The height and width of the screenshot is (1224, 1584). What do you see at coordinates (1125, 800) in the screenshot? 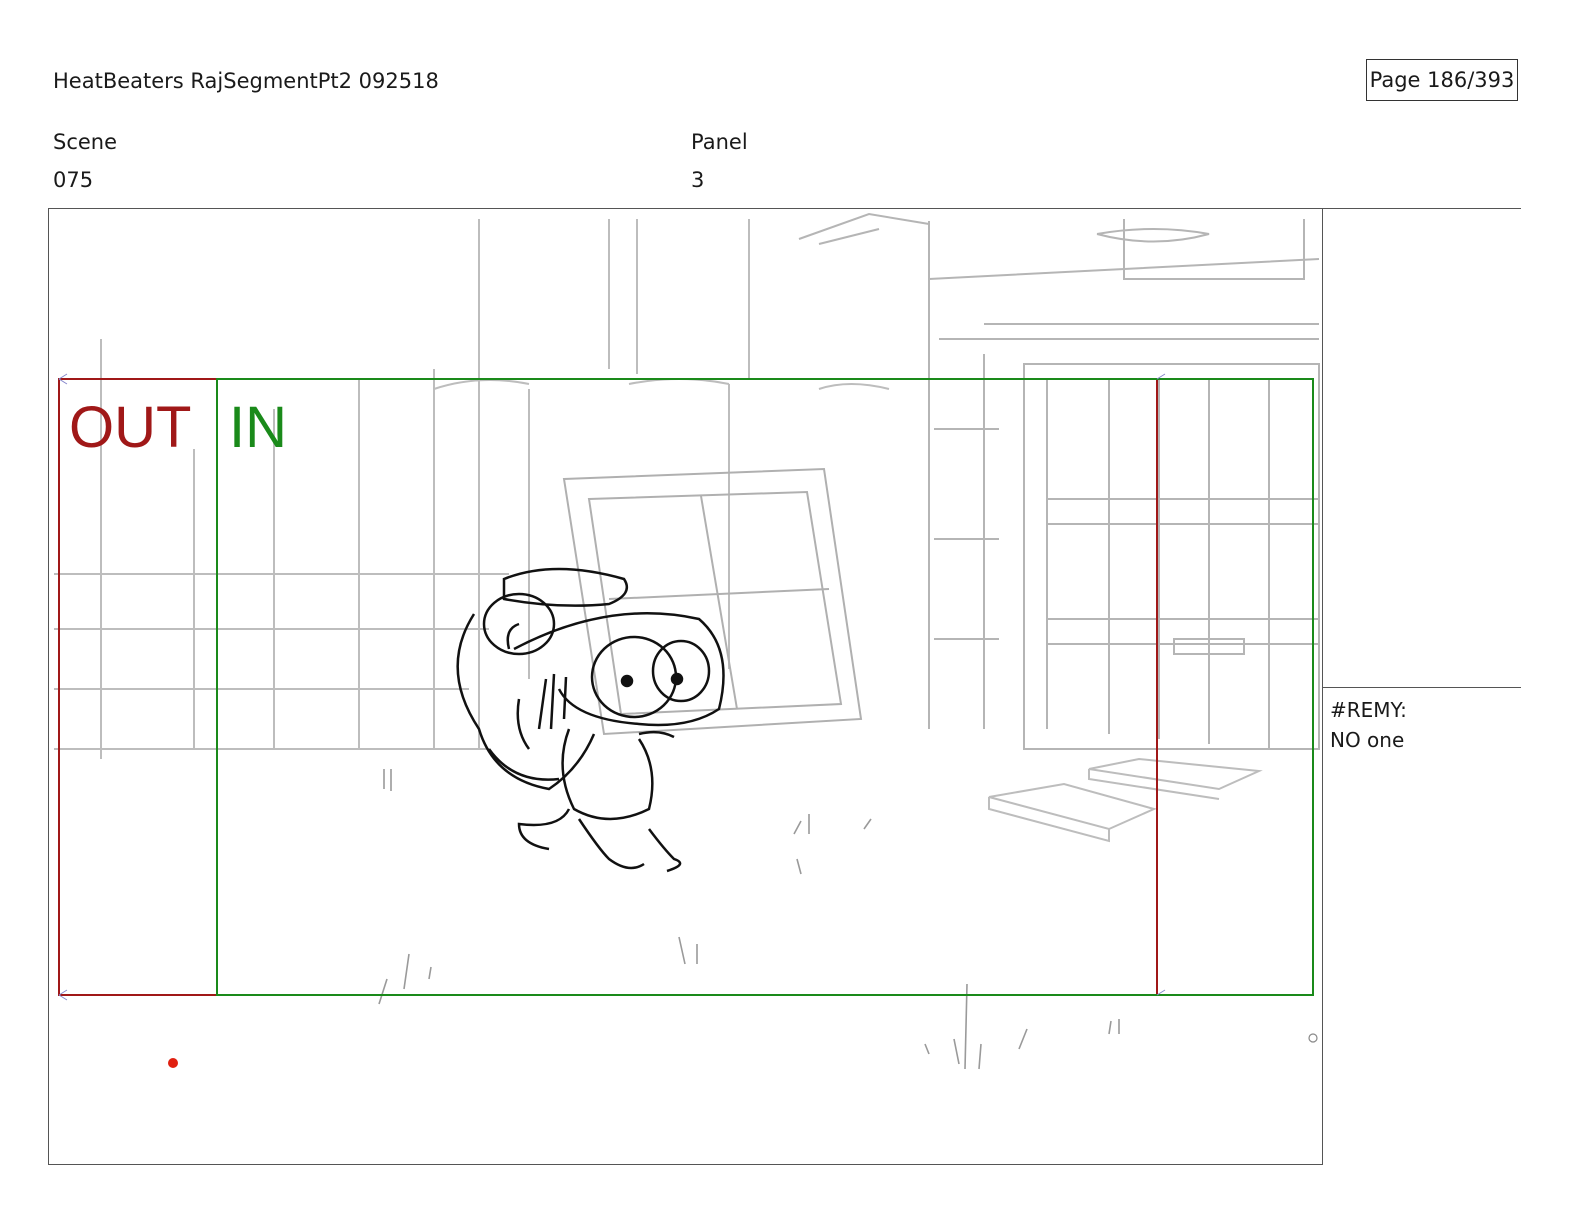
I see `ground-boards` at bounding box center [1125, 800].